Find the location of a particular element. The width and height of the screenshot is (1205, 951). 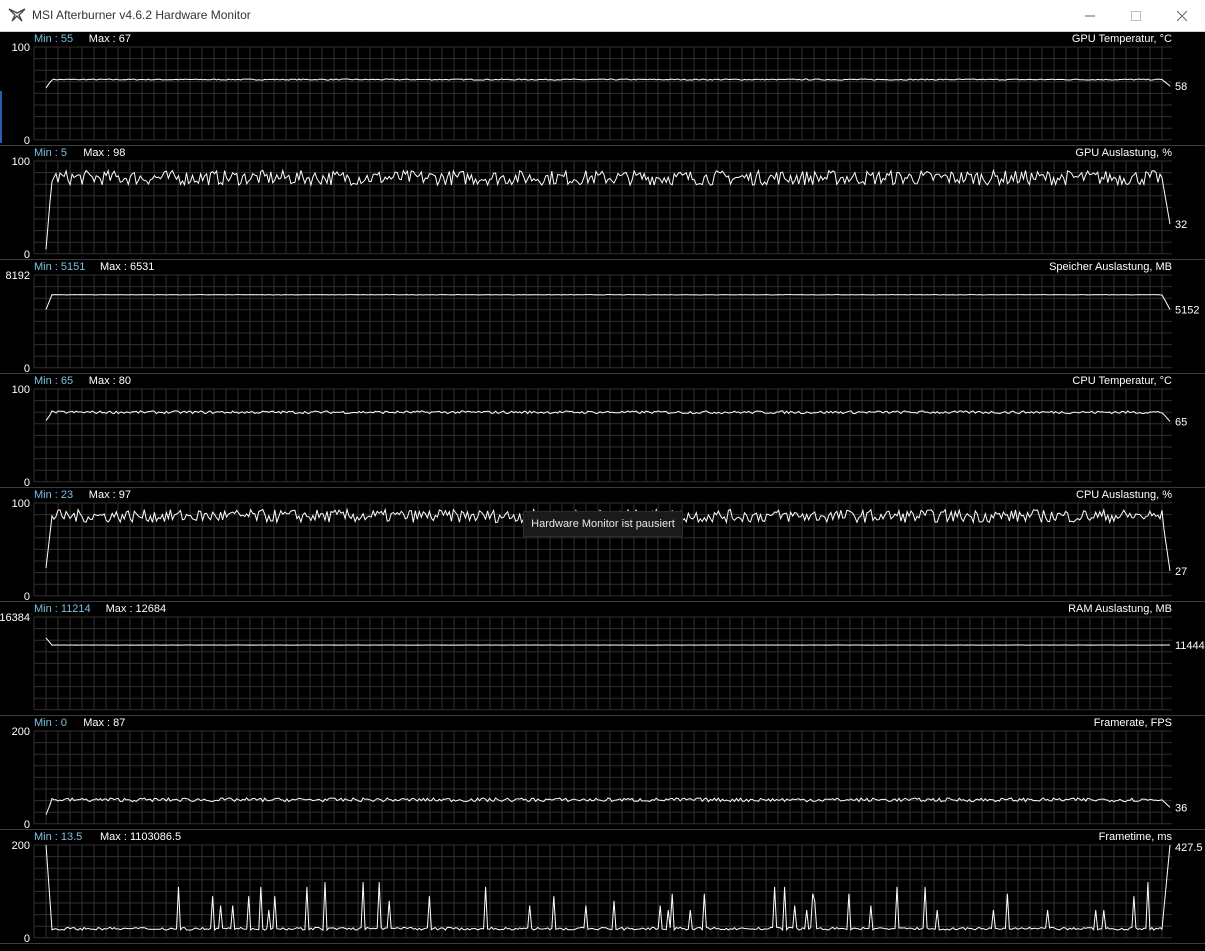

graph-min-label: Min : 5 is located at coordinates (50, 153).